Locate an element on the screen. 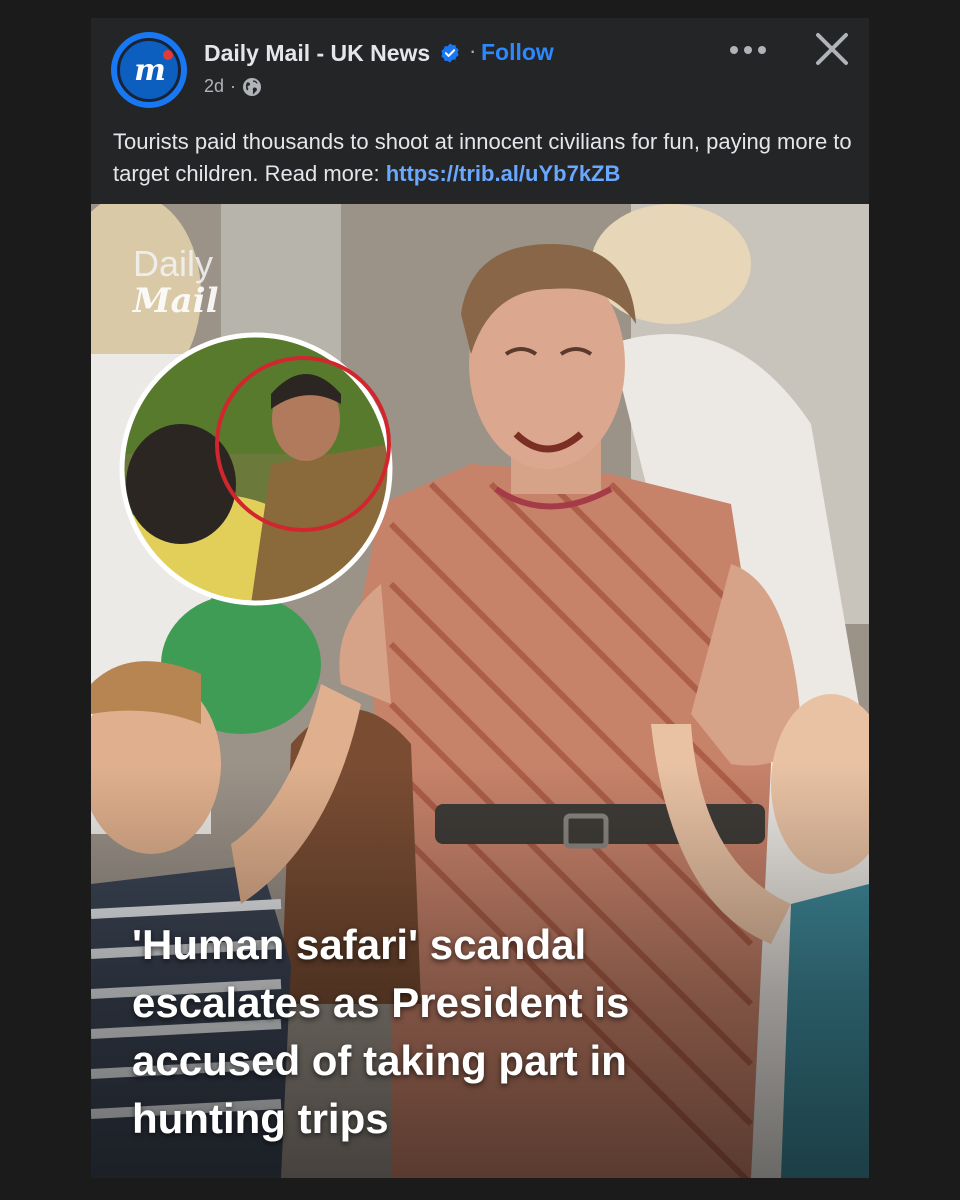  article-link: https://trib.al/uYb7kZB is located at coordinates (503, 173).